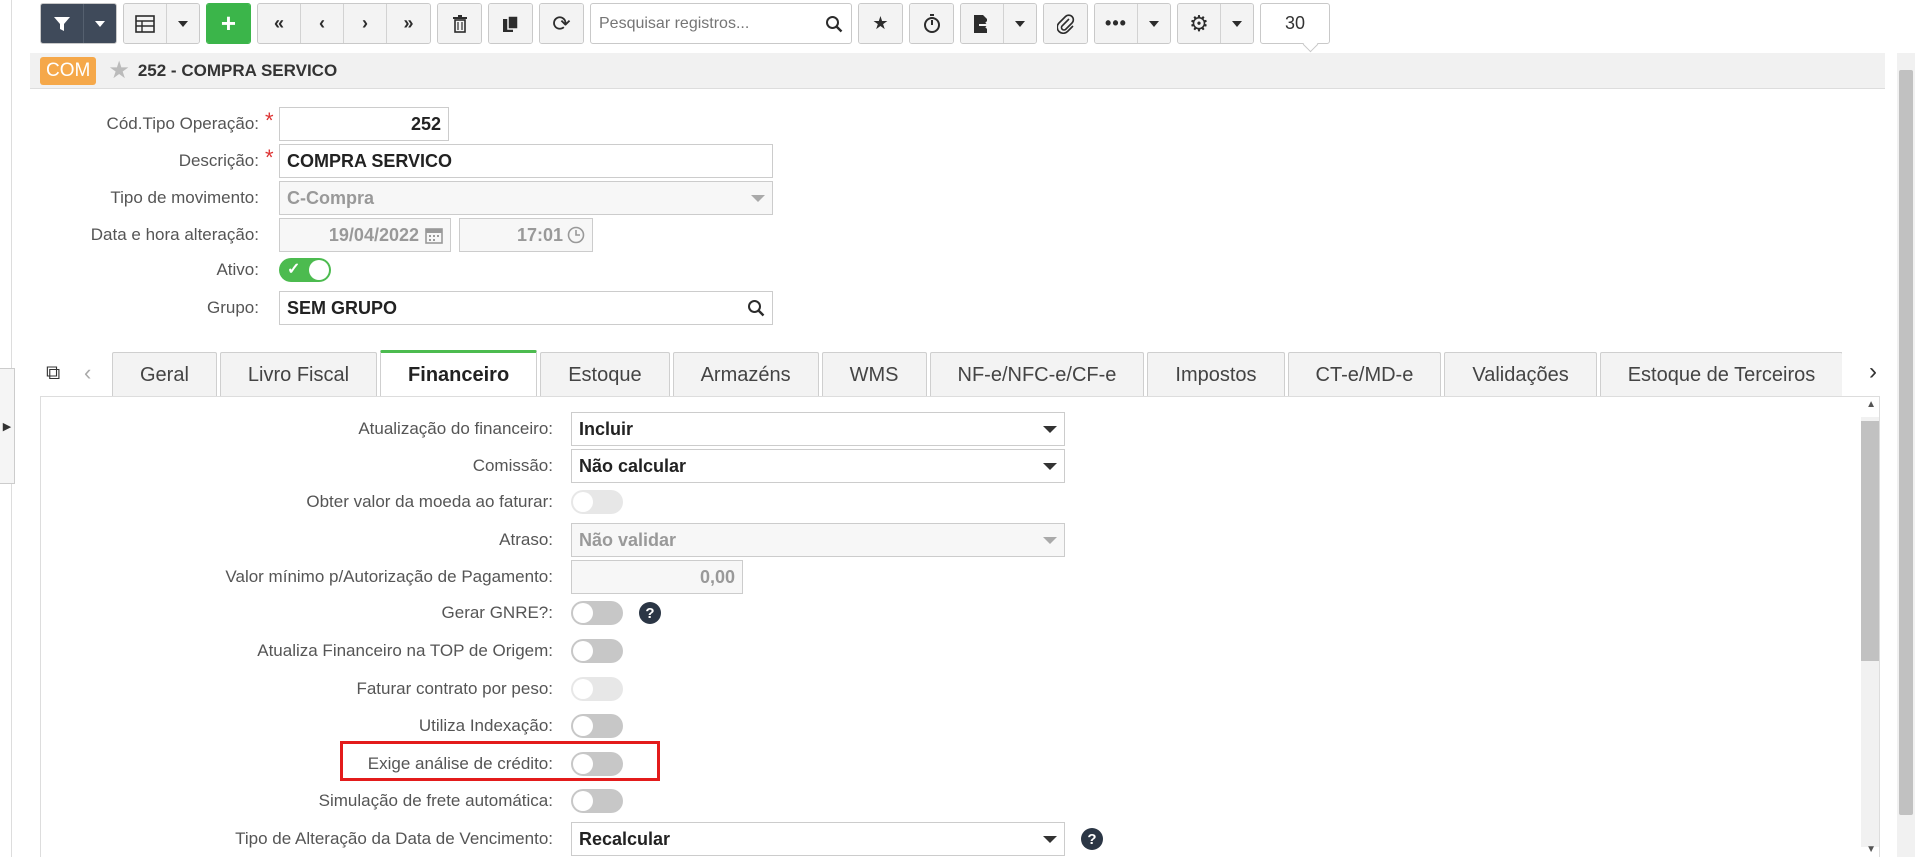  Describe the element at coordinates (526, 161) in the screenshot. I see `descricao-field: COMPRA SERVICO` at that location.